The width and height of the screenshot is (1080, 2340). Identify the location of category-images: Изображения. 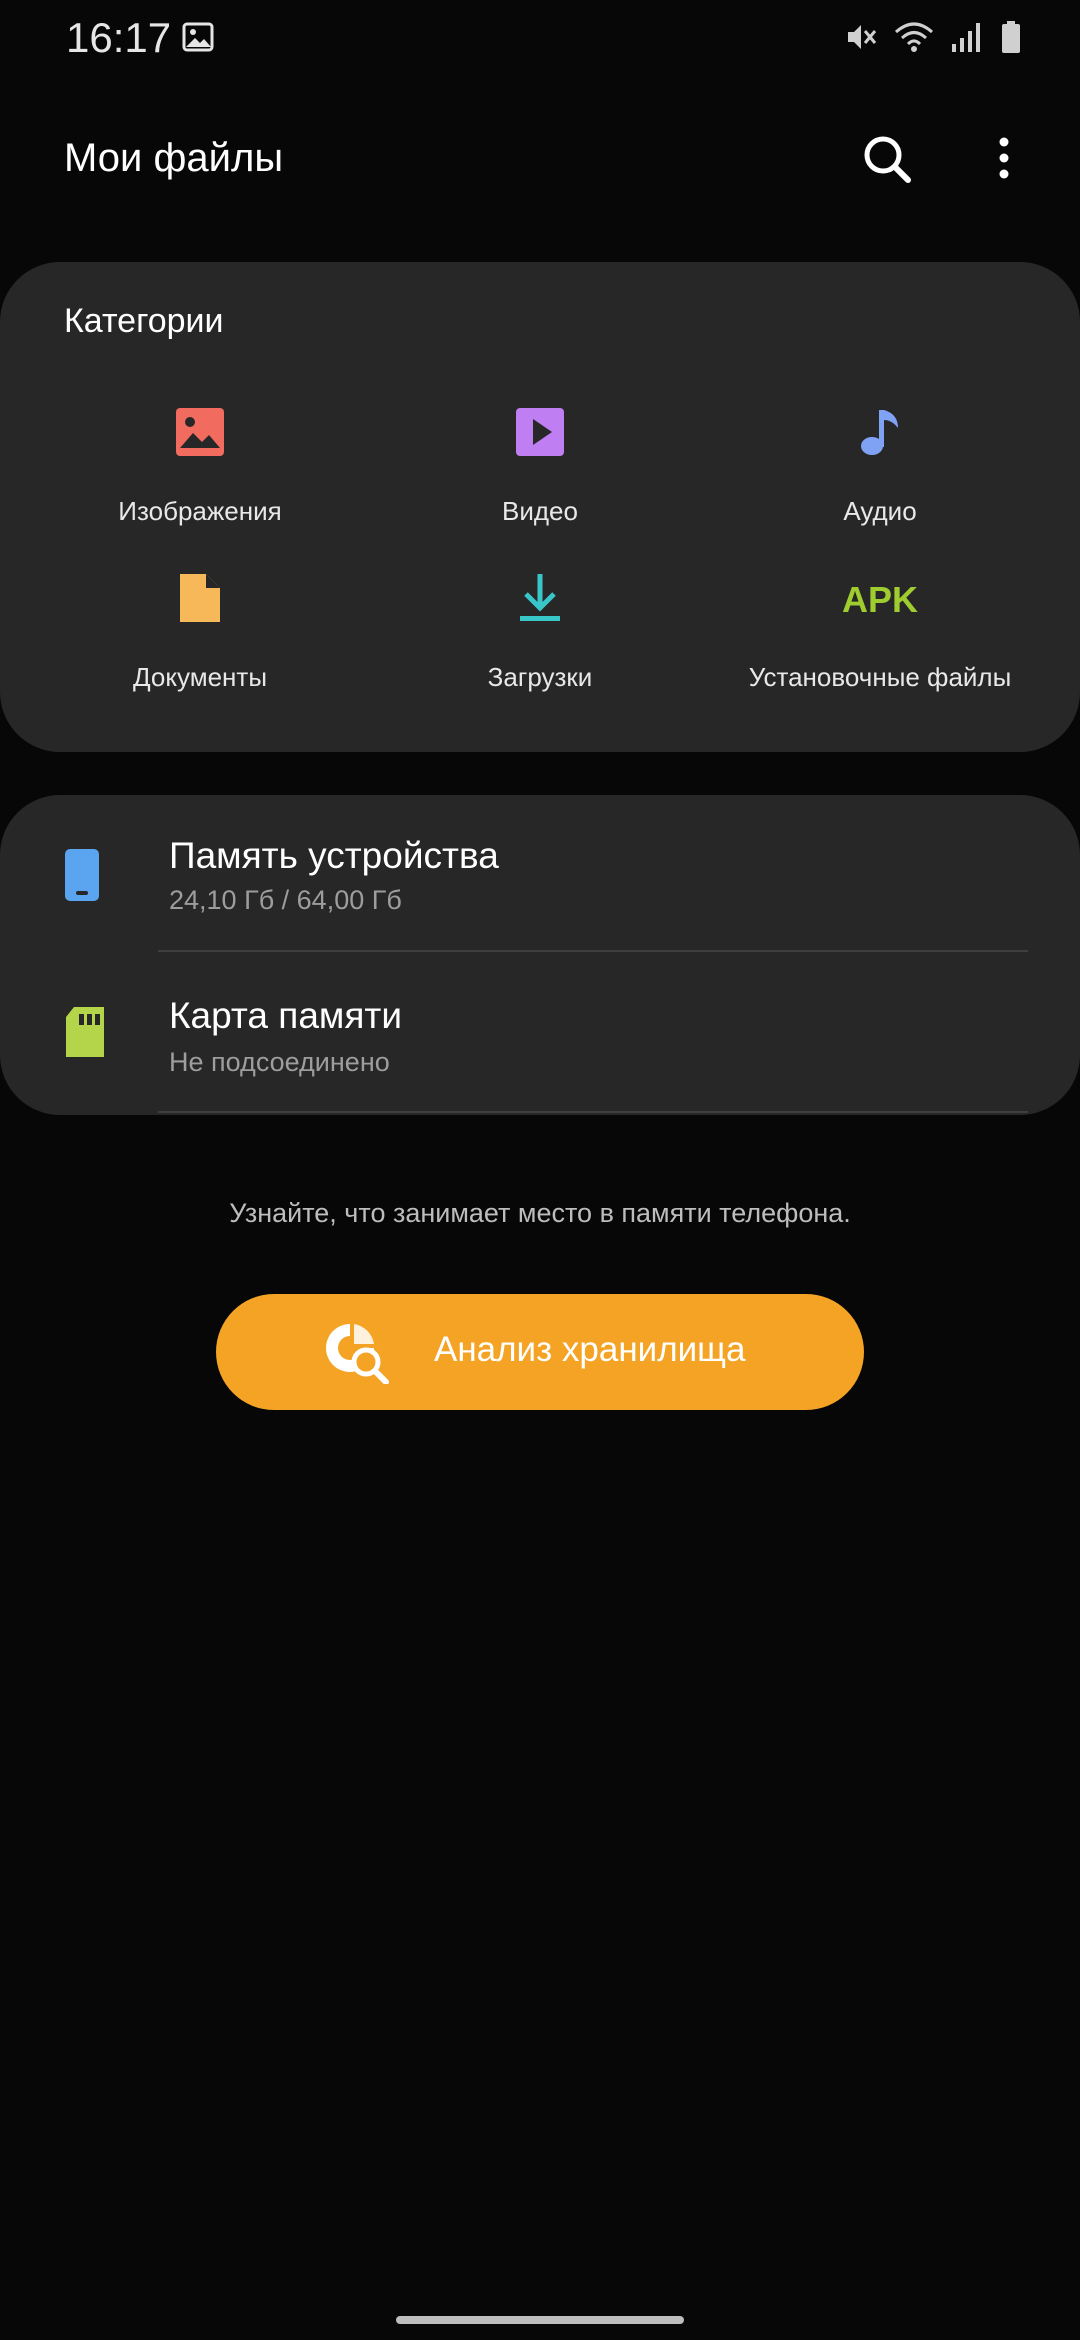
(200, 481).